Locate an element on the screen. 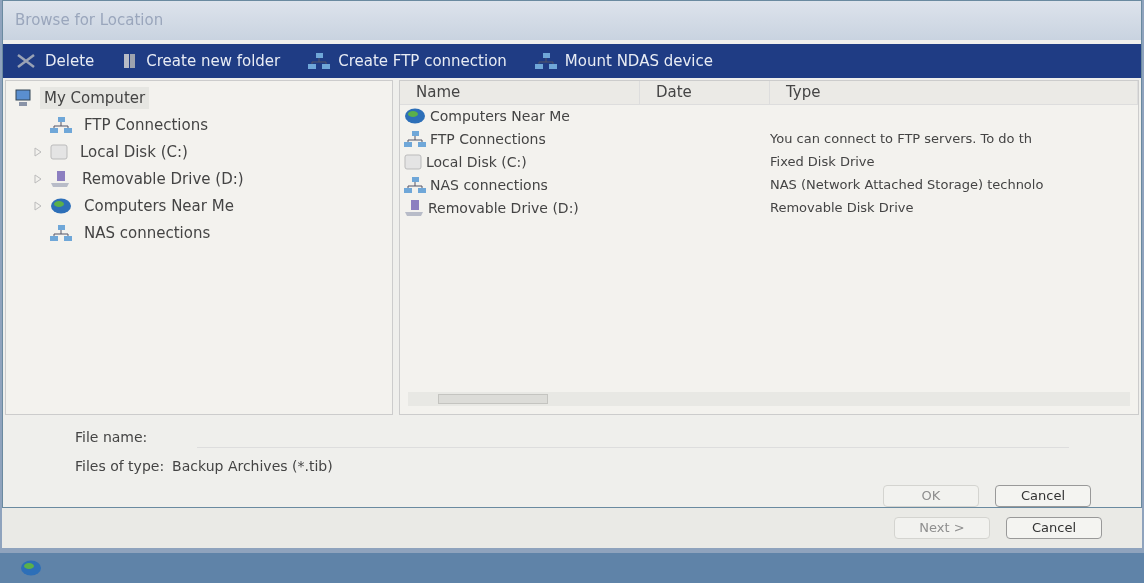 The height and width of the screenshot is (583, 1144). file-name-cell: NAS connections is located at coordinates (489, 185).